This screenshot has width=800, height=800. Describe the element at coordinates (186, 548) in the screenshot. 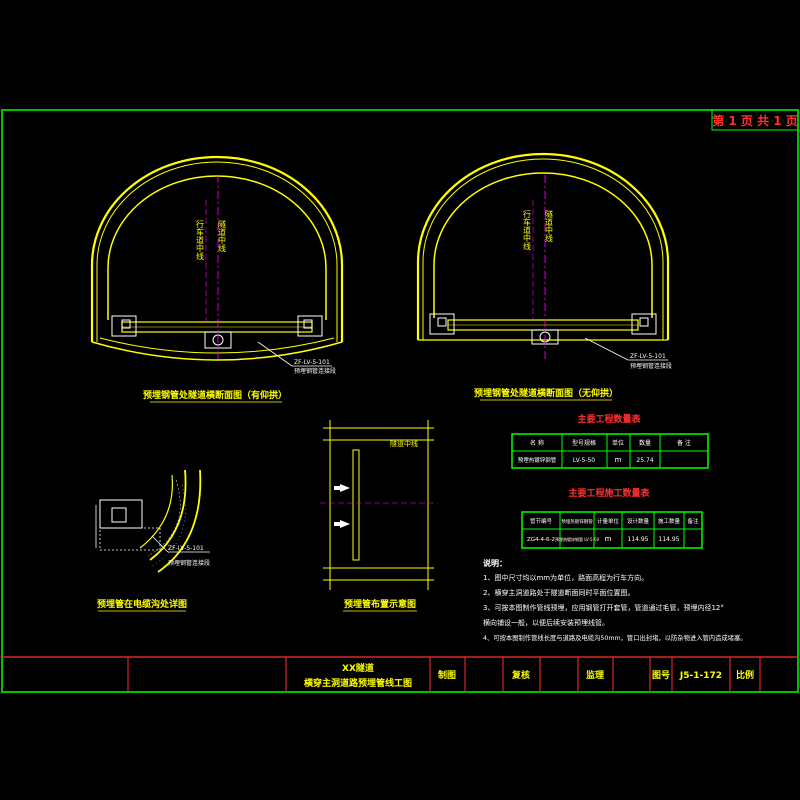

I see `detail-pipe-label: ZF-LV-5-101` at that location.